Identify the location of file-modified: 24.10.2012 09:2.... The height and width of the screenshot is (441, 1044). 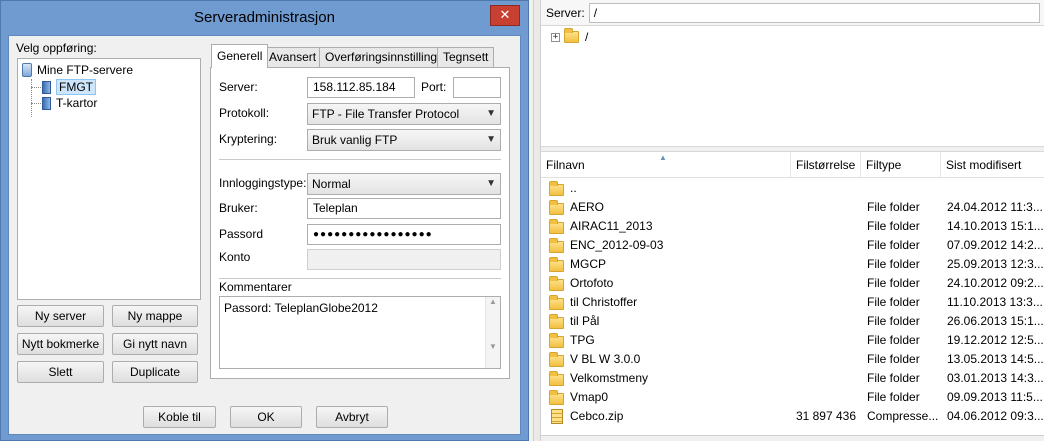
(995, 283).